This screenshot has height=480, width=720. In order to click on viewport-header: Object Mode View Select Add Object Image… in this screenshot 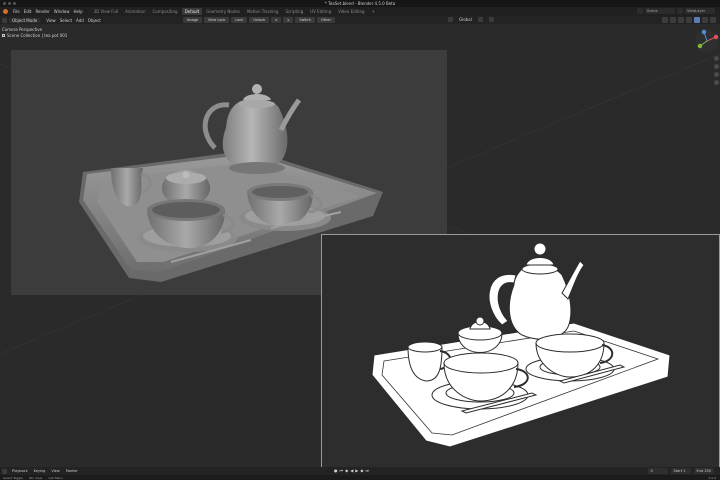, I will do `click(360, 20)`.